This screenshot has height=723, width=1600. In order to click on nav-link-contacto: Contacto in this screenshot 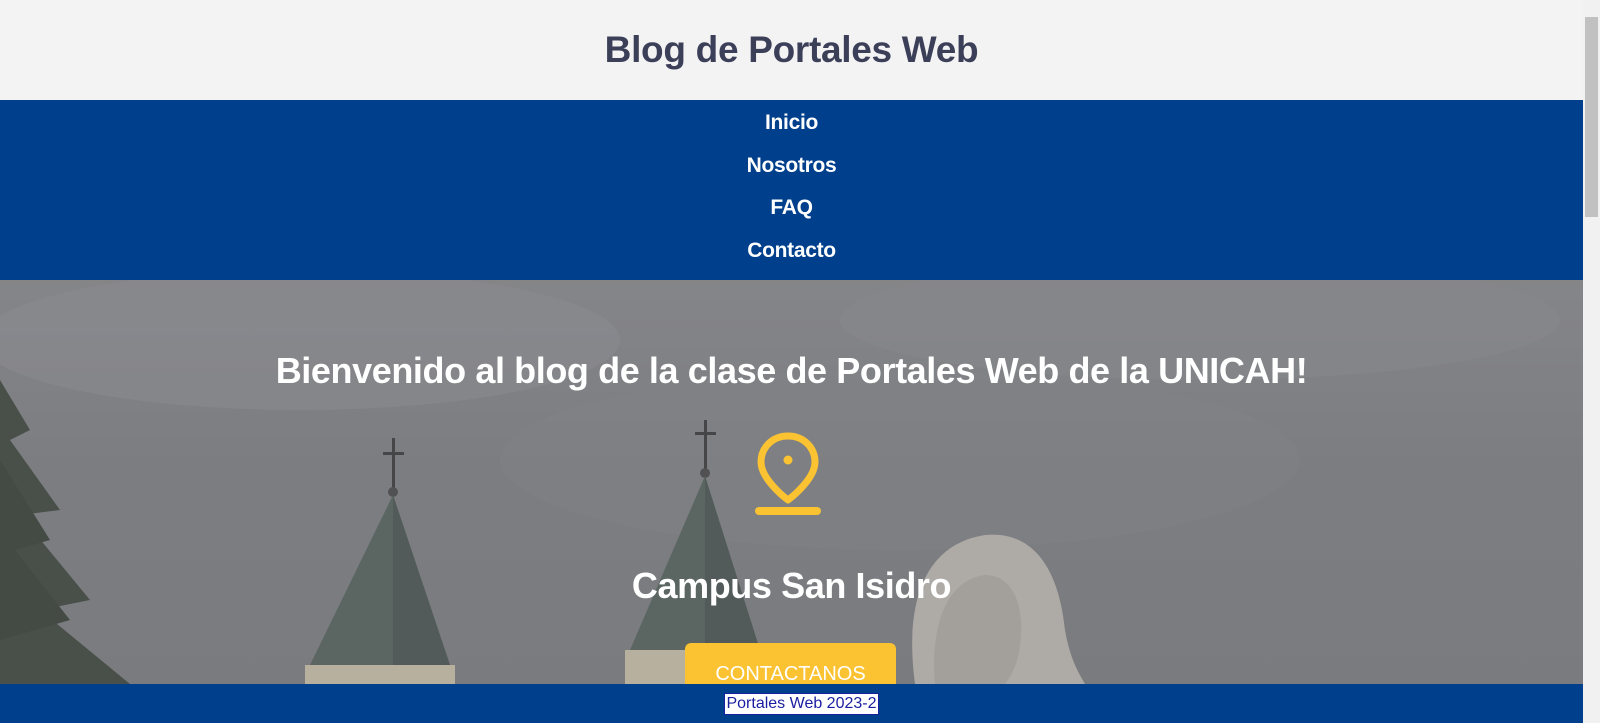, I will do `click(791, 259)`.